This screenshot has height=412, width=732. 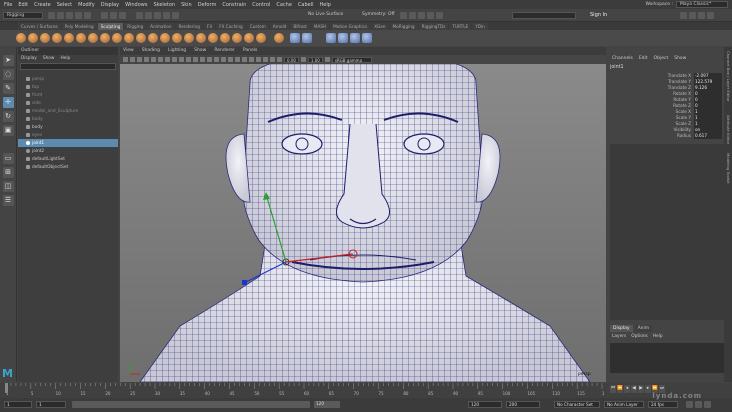 I want to click on shelf-tab: TURTLE, so click(x=460, y=26).